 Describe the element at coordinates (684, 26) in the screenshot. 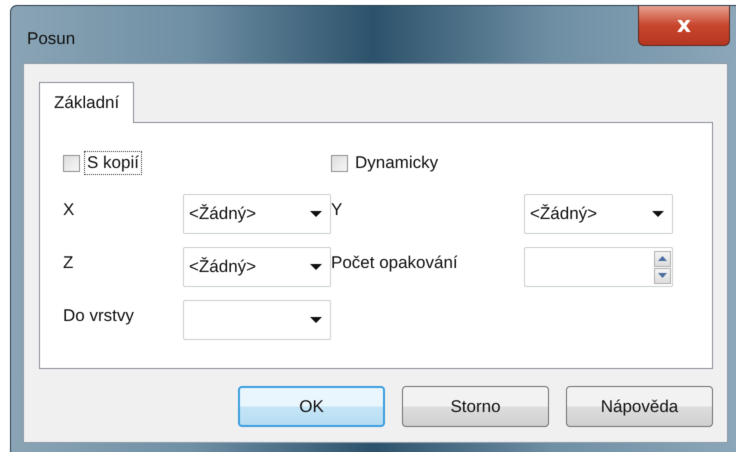

I see `close-button: x` at that location.